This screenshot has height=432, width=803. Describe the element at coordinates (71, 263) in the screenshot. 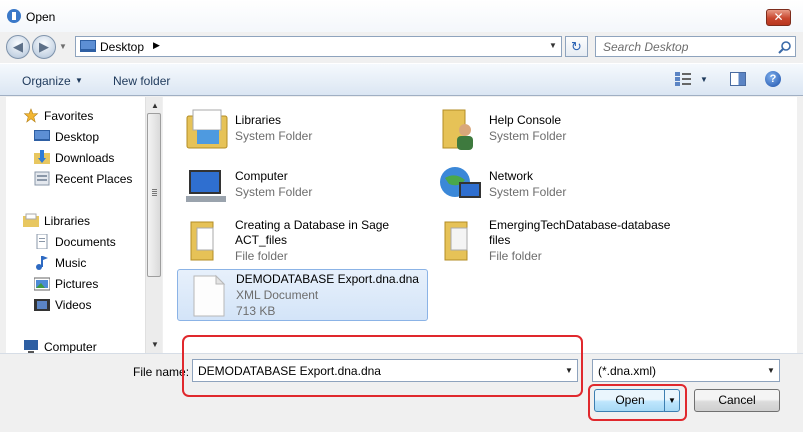

I see `nav-item-label: Music` at that location.